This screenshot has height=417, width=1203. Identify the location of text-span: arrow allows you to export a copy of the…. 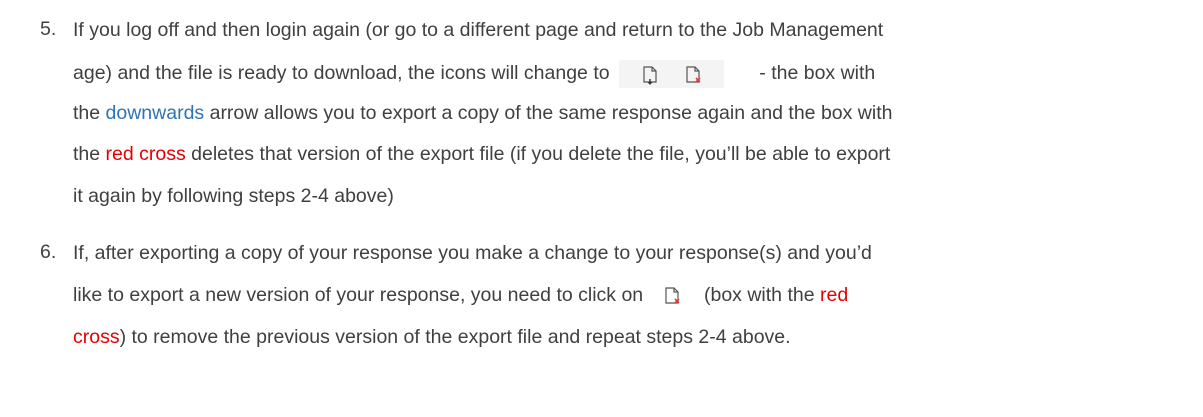
(551, 113).